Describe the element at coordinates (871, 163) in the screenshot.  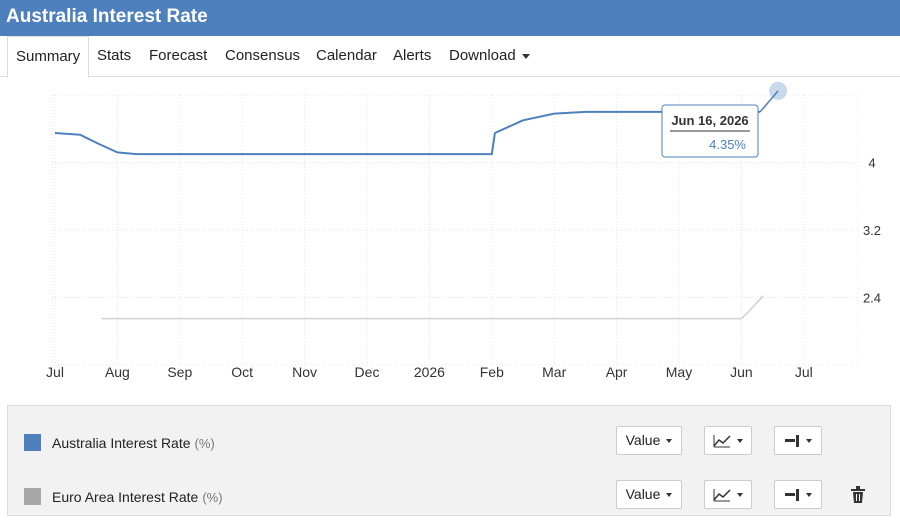
I see `y-tick-label: 4` at that location.